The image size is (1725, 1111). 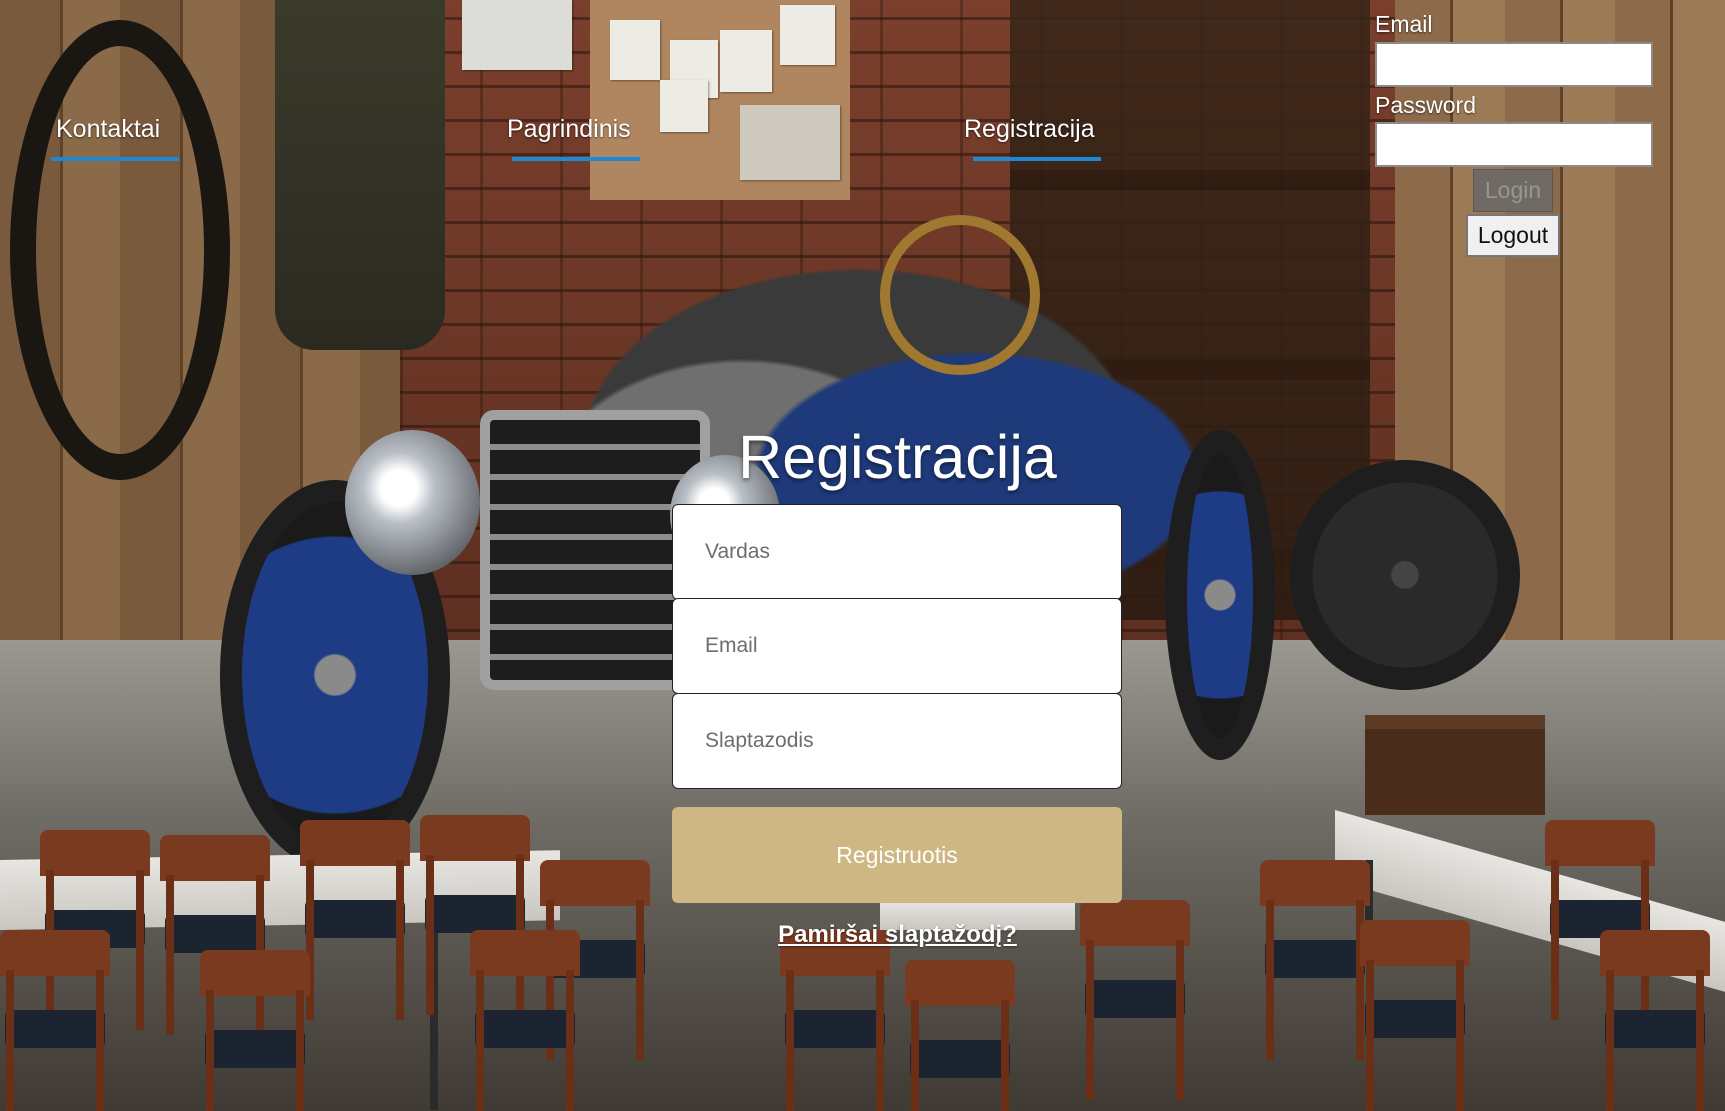 I want to click on photo-print, so click(x=790, y=142).